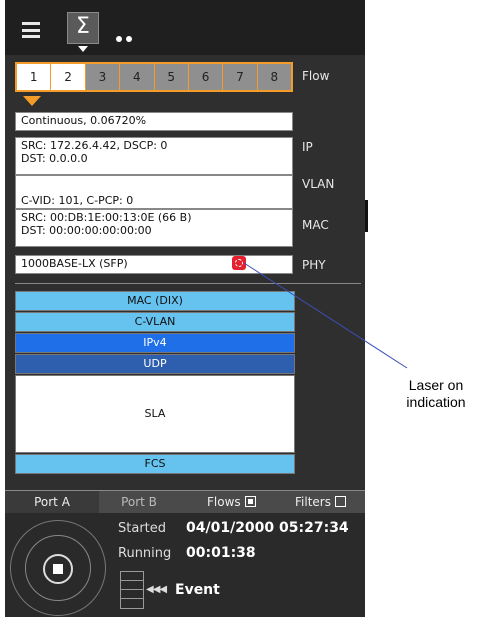  Describe the element at coordinates (436, 385) in the screenshot. I see `callout-line-1: Laser on` at that location.